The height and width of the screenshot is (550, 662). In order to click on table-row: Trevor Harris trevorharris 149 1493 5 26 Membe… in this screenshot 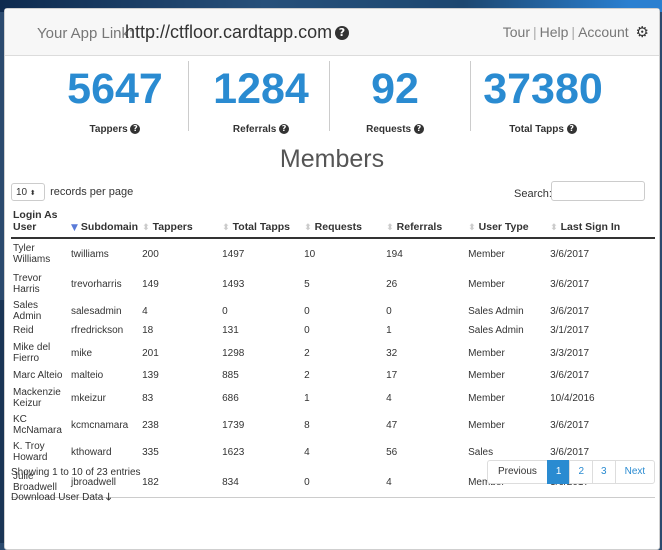, I will do `click(333, 284)`.